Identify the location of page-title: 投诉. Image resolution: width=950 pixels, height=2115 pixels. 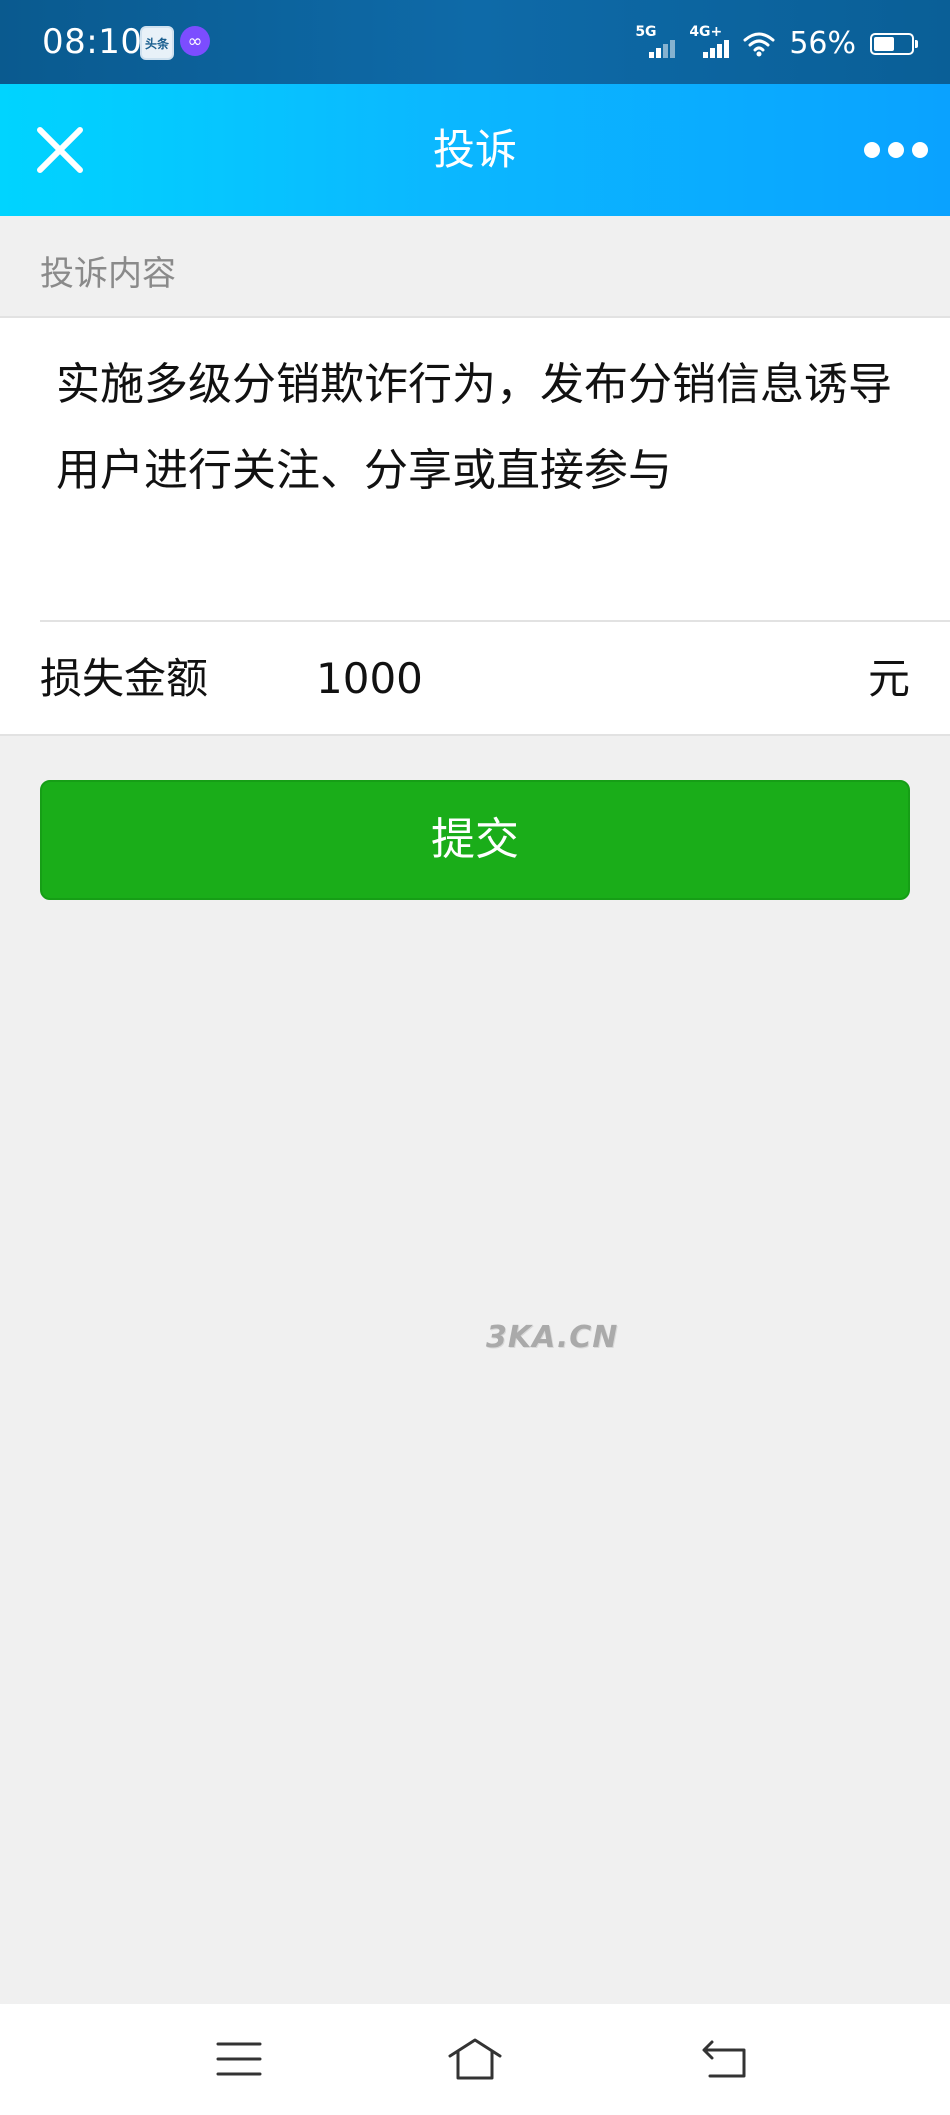
(474, 149).